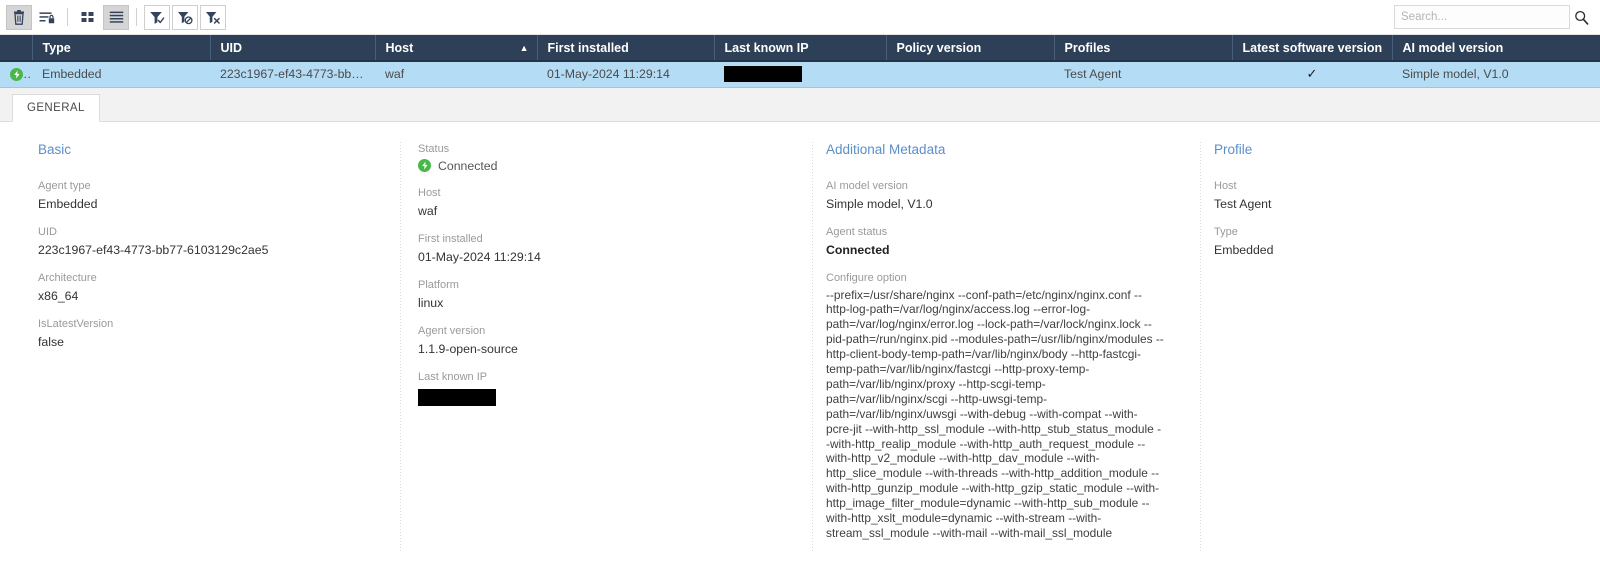 This screenshot has width=1600, height=563. I want to click on field-platform: Platform linux, so click(608, 294).